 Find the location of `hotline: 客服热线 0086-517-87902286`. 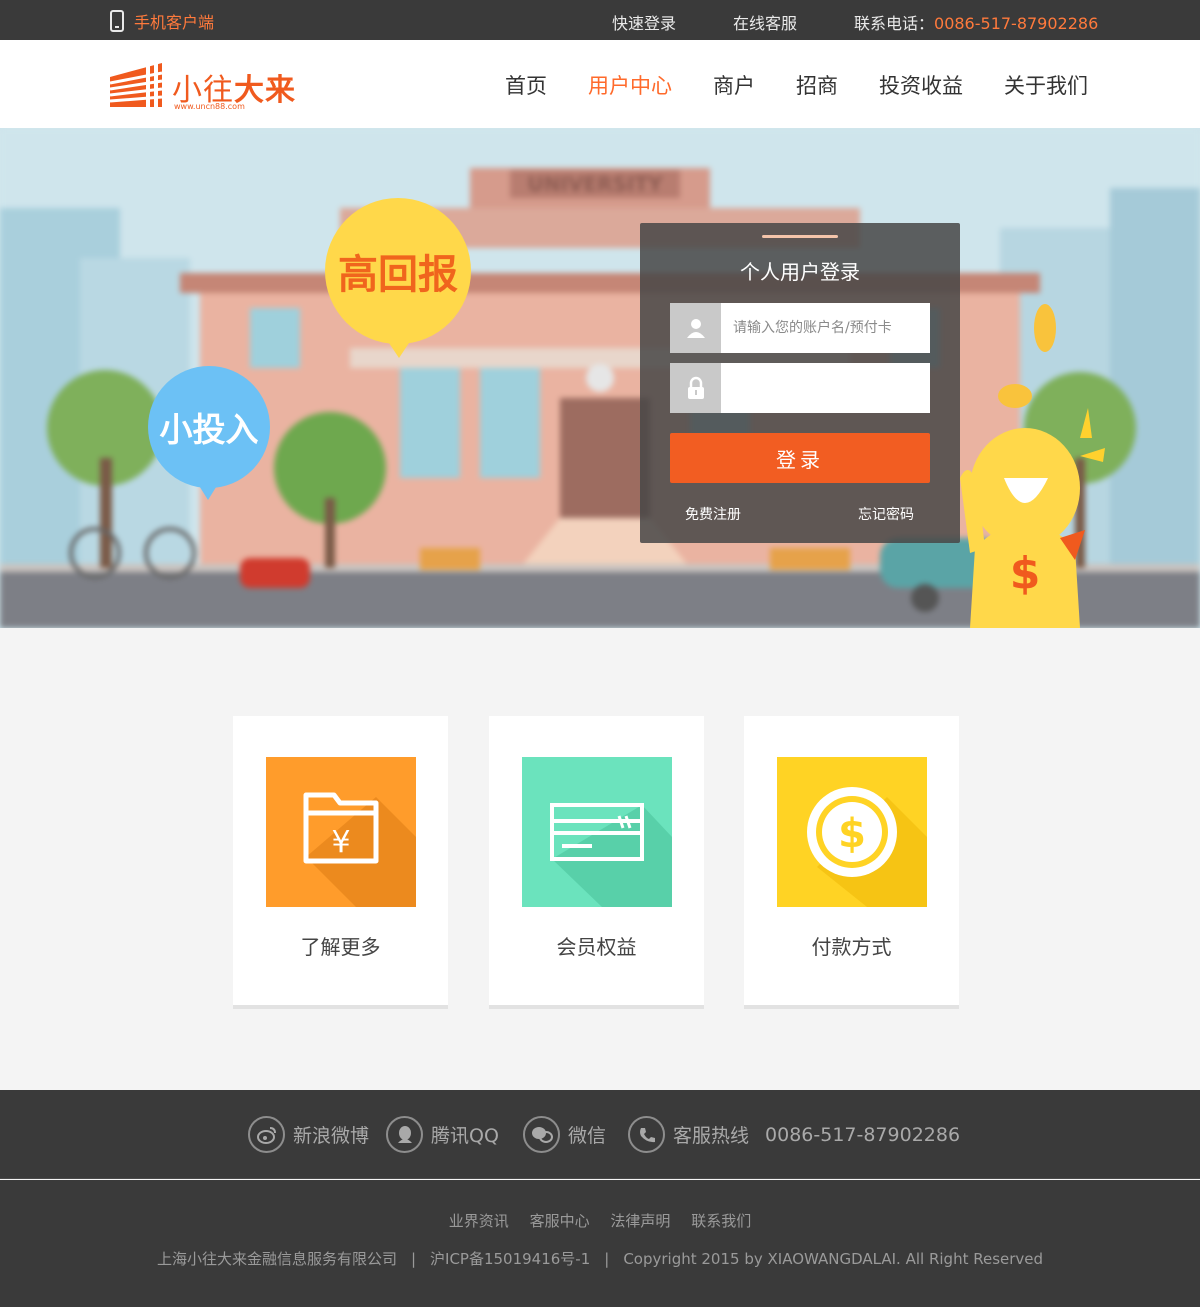

hotline: 客服热线 0086-517-87902286 is located at coordinates (794, 1134).